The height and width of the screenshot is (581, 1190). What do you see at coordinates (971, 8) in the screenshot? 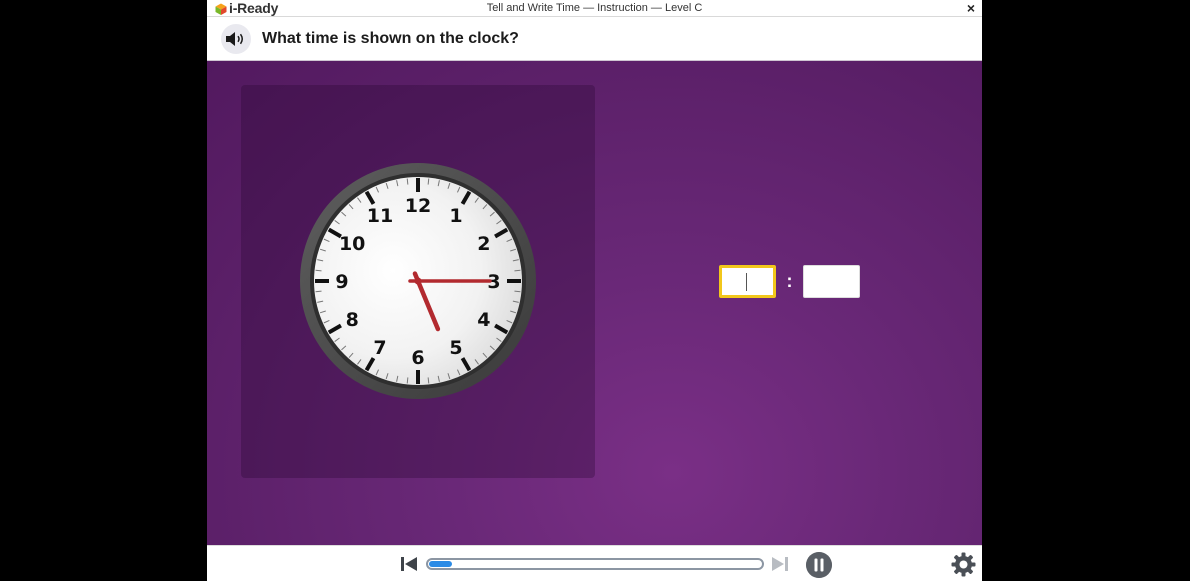
I see `close-button: ×` at bounding box center [971, 8].